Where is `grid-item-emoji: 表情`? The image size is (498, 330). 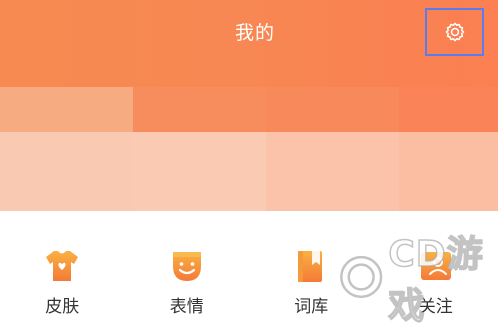
grid-item-emoji: 表情 is located at coordinates (187, 278).